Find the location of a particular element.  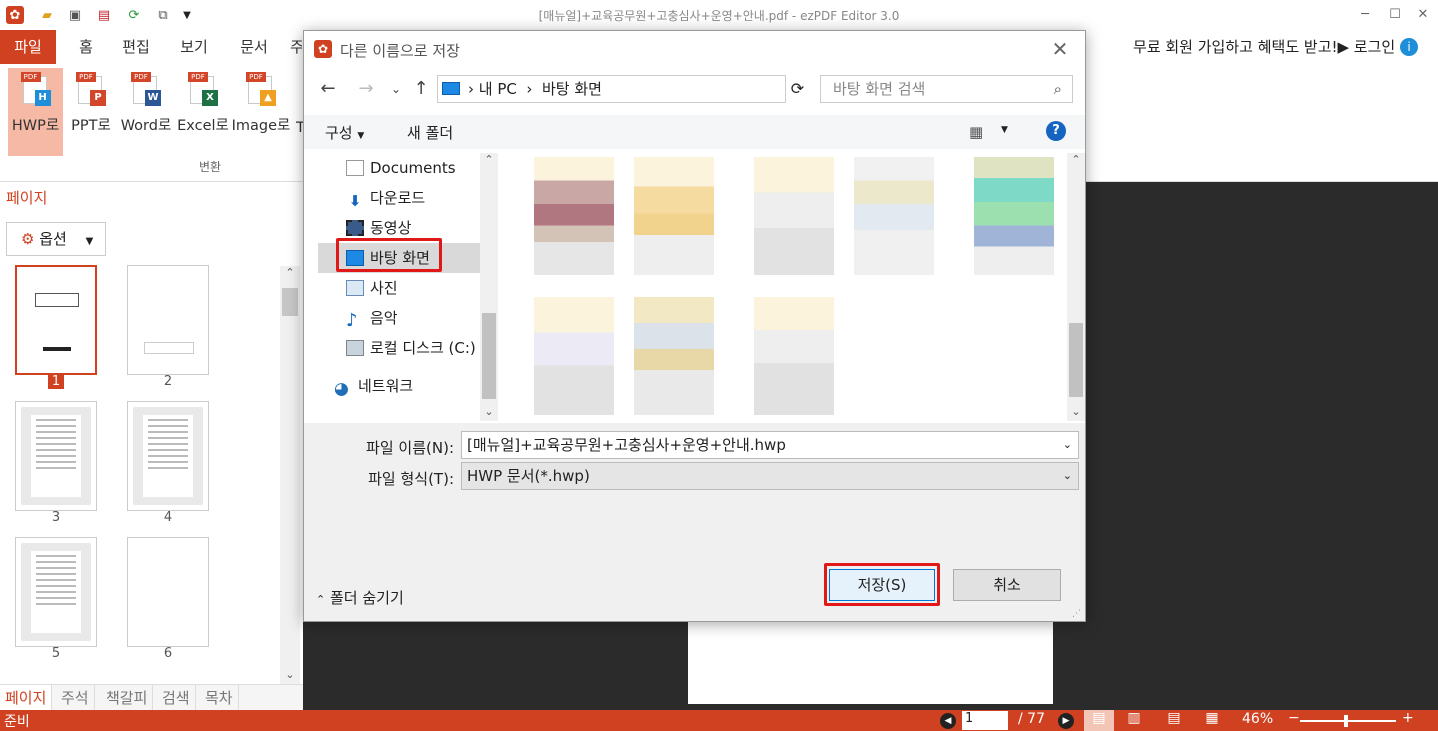

filetype-dropdown-icon: ⌄ is located at coordinates (1067, 476).